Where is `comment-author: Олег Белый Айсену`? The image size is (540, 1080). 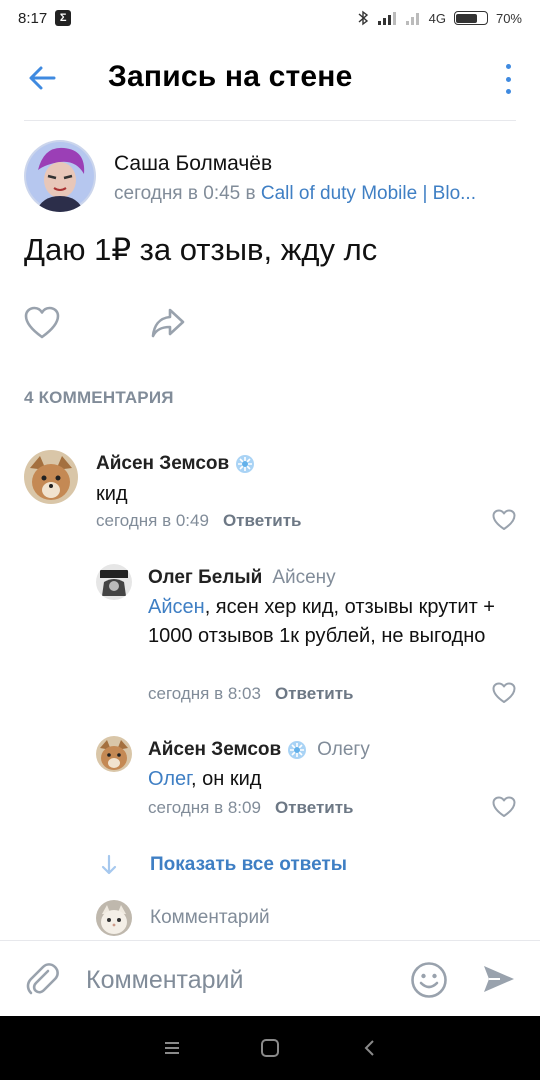 comment-author: Олег Белый Айсену is located at coordinates (242, 578).